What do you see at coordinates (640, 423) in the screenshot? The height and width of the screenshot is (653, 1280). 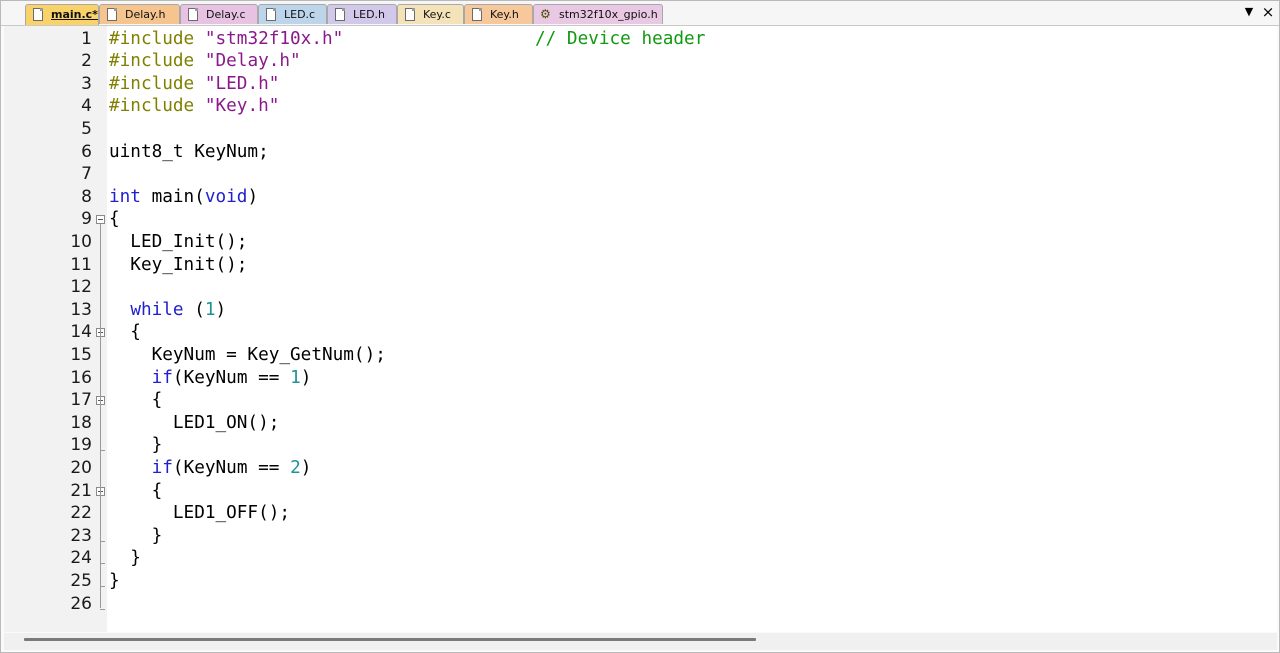 I see `code-line: 18 LED1_ON();` at bounding box center [640, 423].